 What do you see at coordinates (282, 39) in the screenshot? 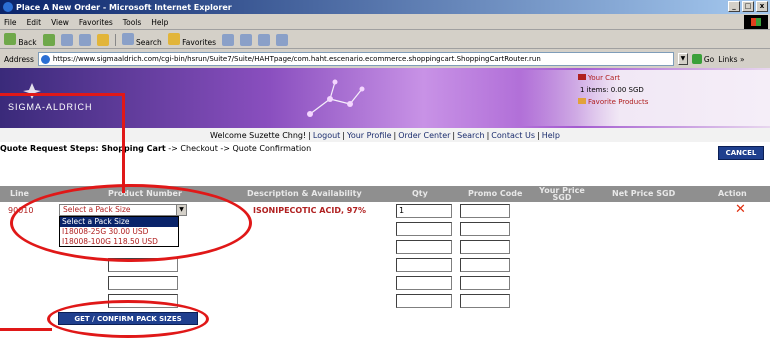
I see `edit-icon` at bounding box center [282, 39].